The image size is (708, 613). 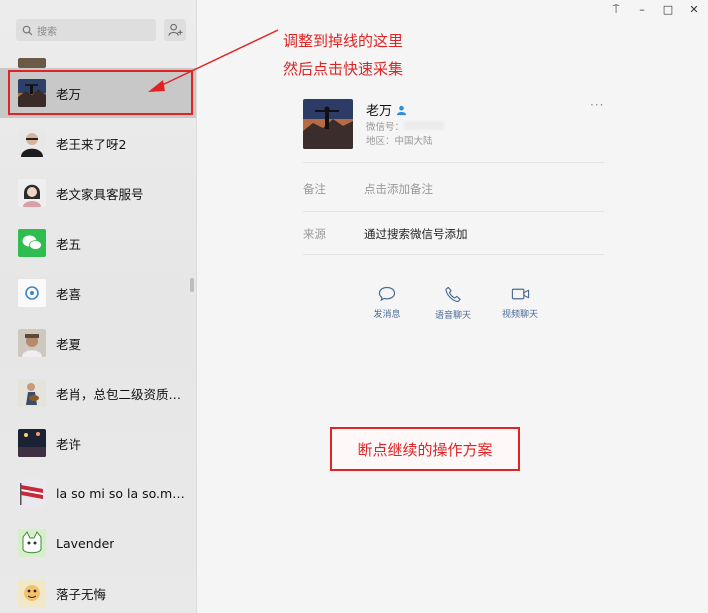 I want to click on annotation-box: 断点继续的操作方案, so click(x=425, y=449).